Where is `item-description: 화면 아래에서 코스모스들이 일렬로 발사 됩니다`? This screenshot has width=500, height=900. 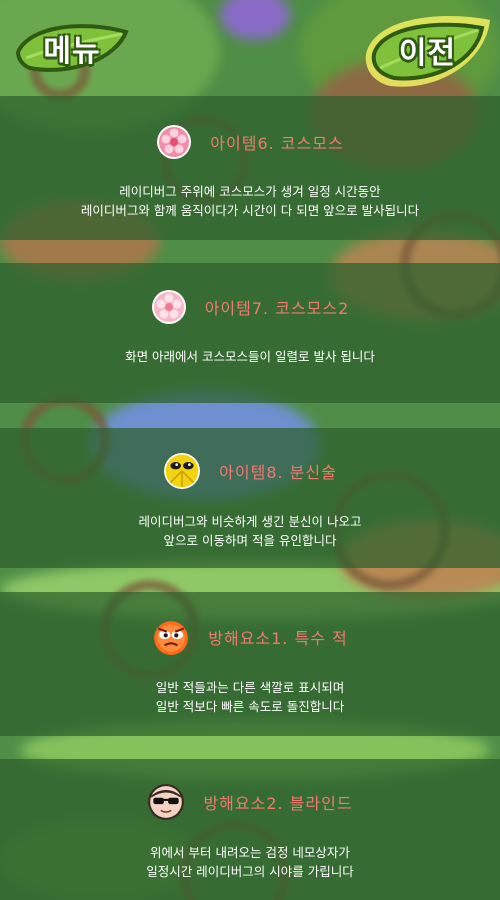
item-description: 화면 아래에서 코스모스들이 일렬로 발사 됩니다 is located at coordinates (250, 356).